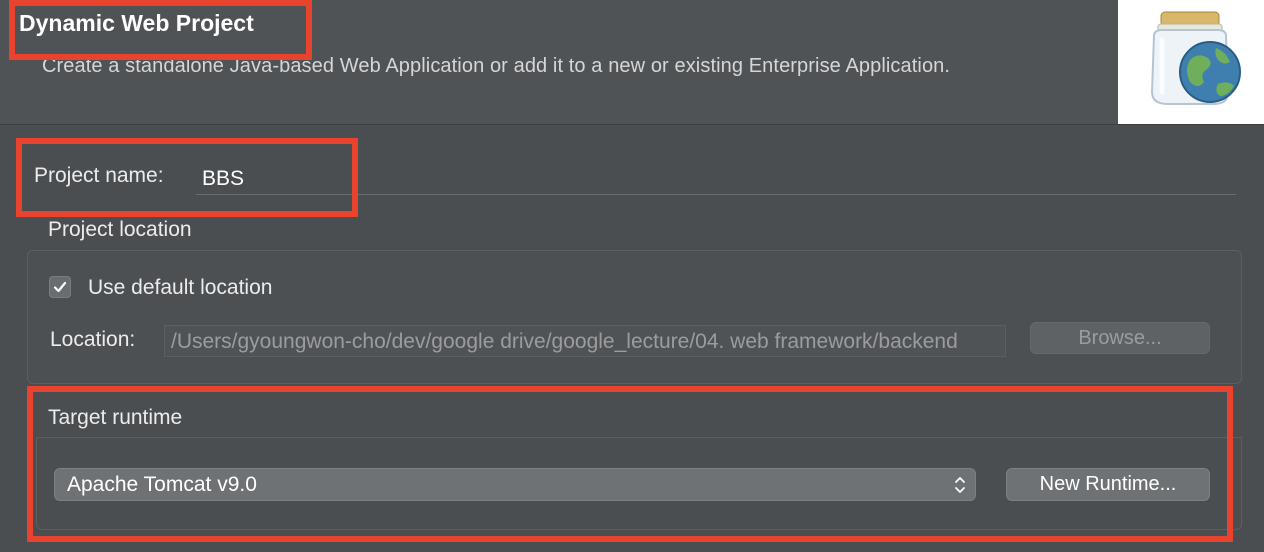  I want to click on project-name-label: Project name:, so click(99, 175).